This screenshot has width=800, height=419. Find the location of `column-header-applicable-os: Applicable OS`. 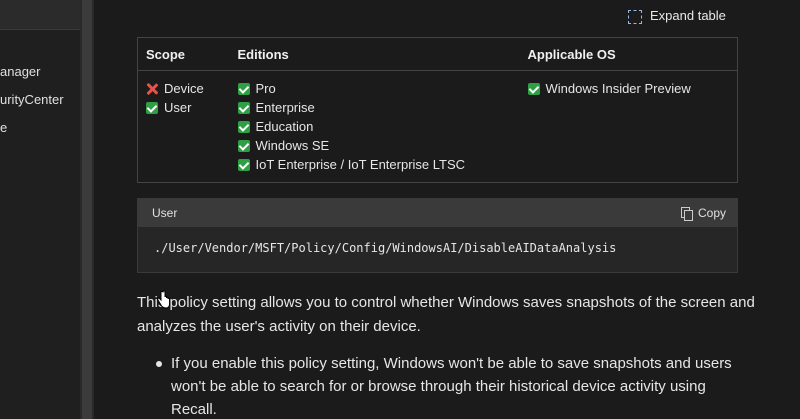

column-header-applicable-os: Applicable OS is located at coordinates (628, 54).